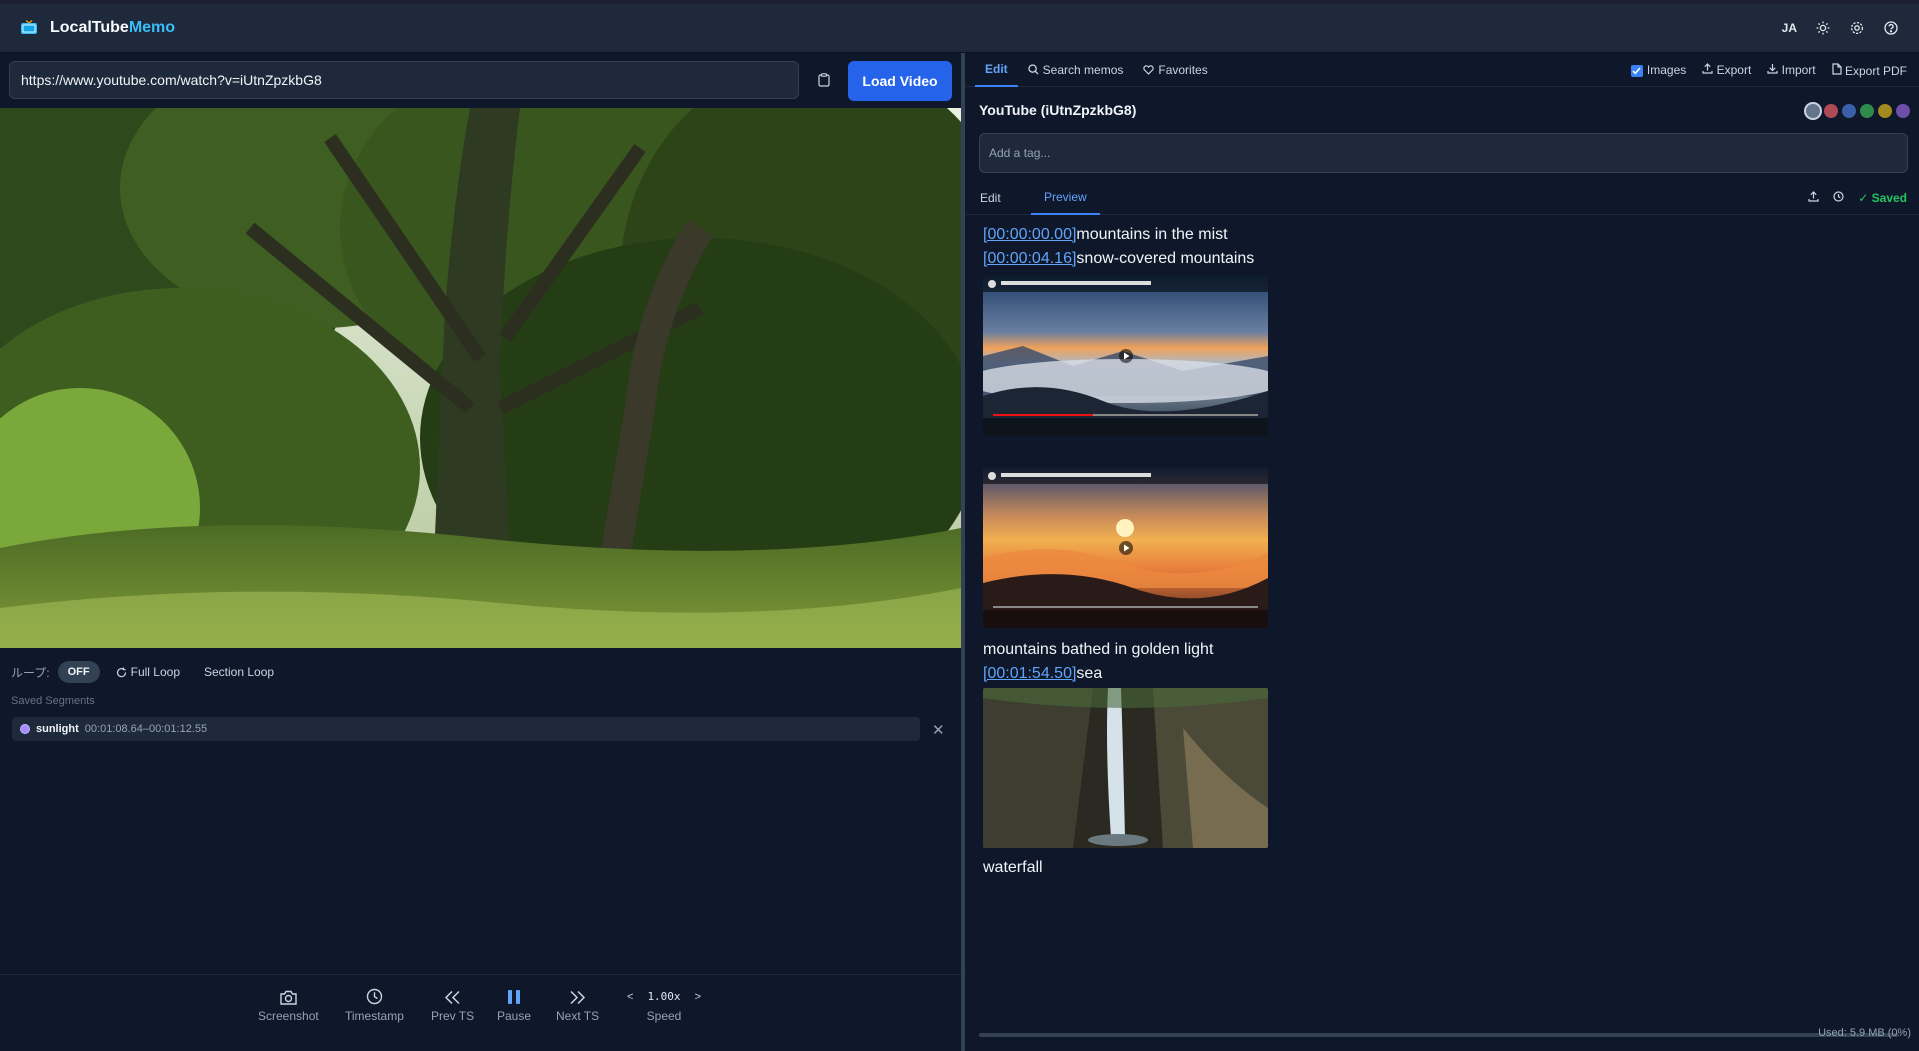 This screenshot has width=1919, height=1051. I want to click on timestamp-link: [00:00:00.00], so click(1029, 234).